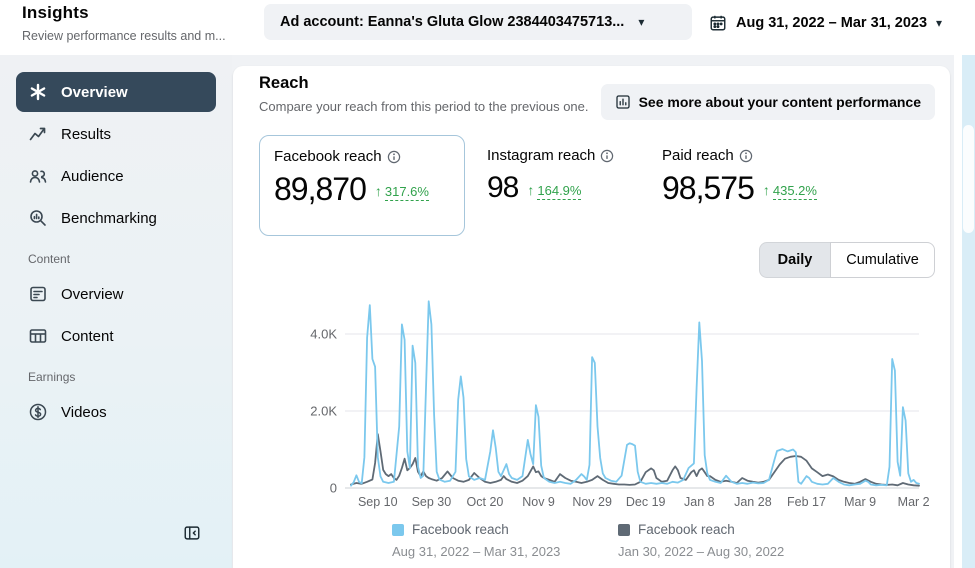 This screenshot has width=975, height=568. I want to click on collapse-sidebar-button, so click(192, 533).